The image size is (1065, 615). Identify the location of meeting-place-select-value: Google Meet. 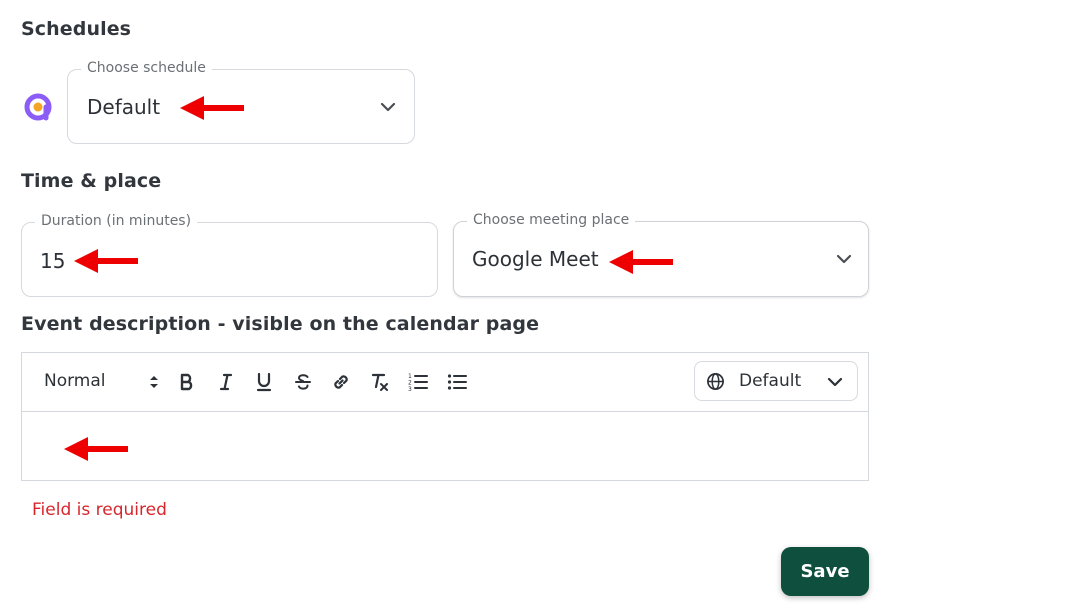
(535, 259).